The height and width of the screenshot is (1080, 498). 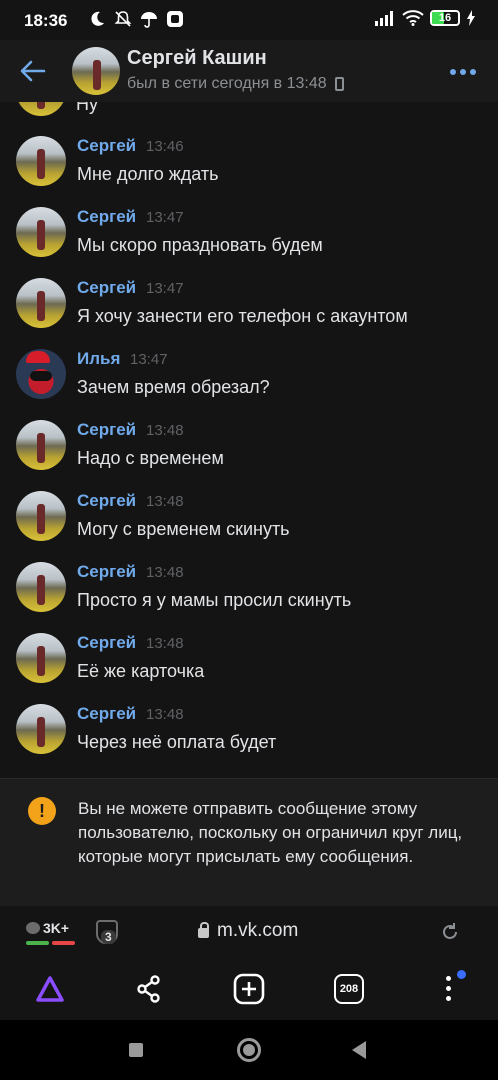 What do you see at coordinates (349, 989) in the screenshot?
I see `tabs-count-button: 208` at bounding box center [349, 989].